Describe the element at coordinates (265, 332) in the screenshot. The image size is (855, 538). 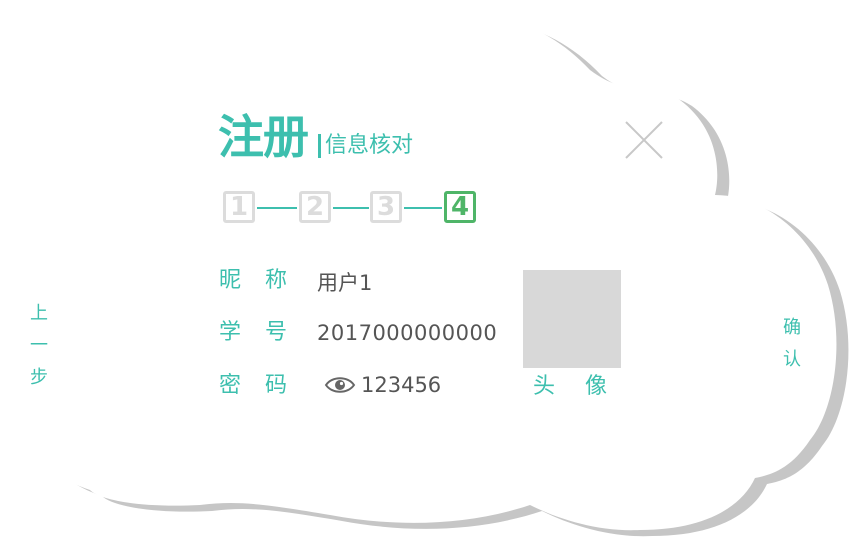
I see `student-id-label: 学号` at that location.